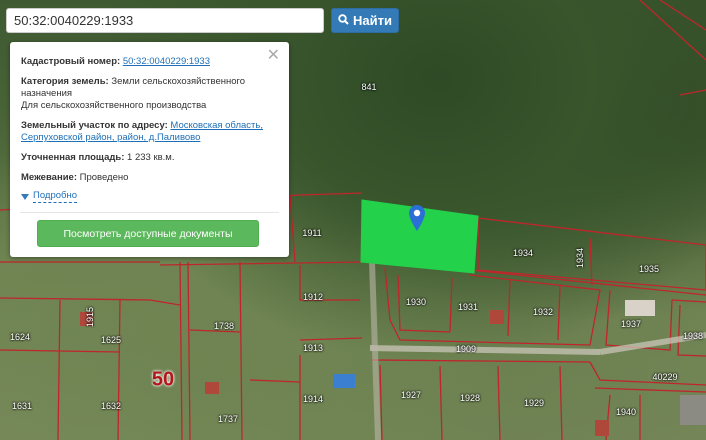  What do you see at coordinates (631, 324) in the screenshot?
I see `plot-label: 1937` at bounding box center [631, 324].